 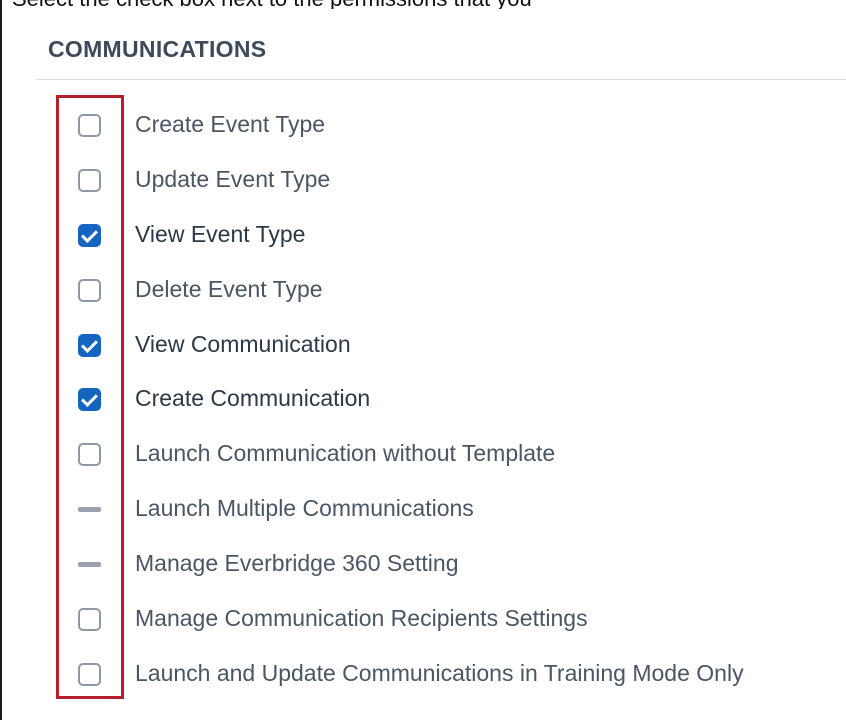 What do you see at coordinates (230, 124) in the screenshot?
I see `permission-label: Create Event Type` at bounding box center [230, 124].